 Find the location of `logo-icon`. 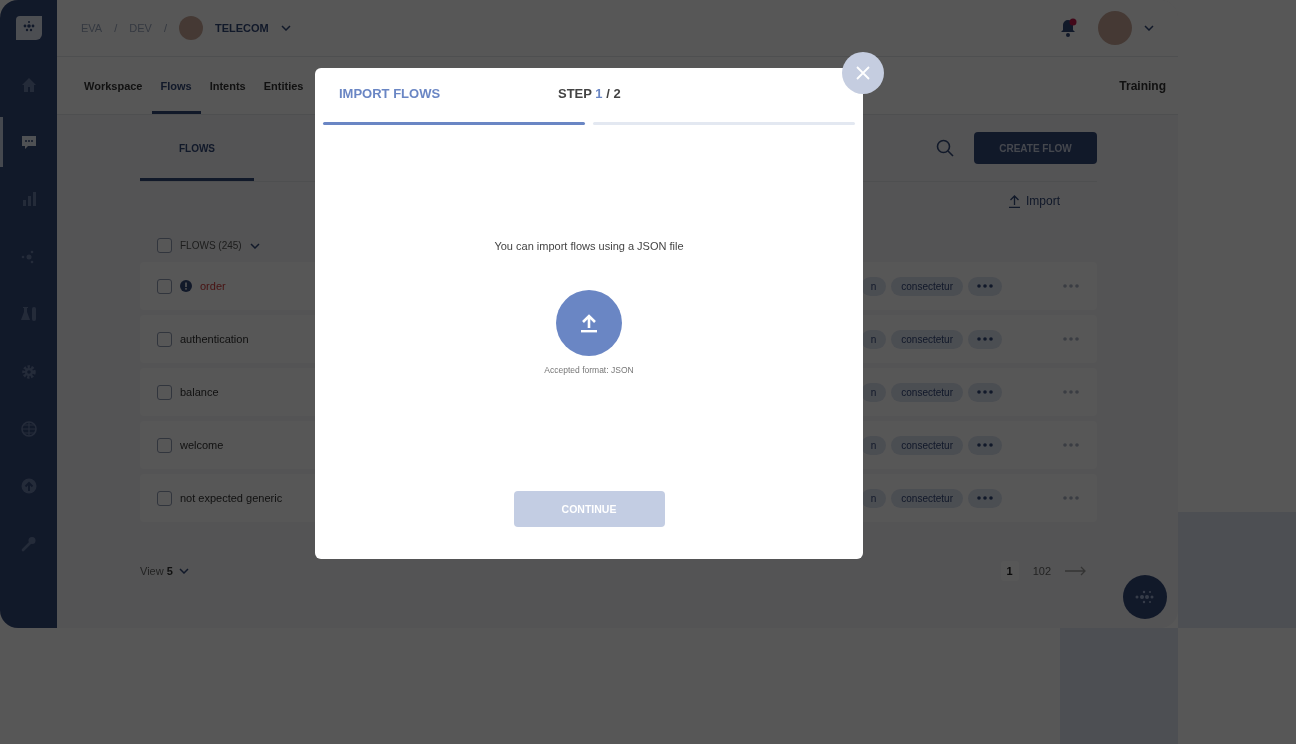

logo-icon is located at coordinates (28, 28).